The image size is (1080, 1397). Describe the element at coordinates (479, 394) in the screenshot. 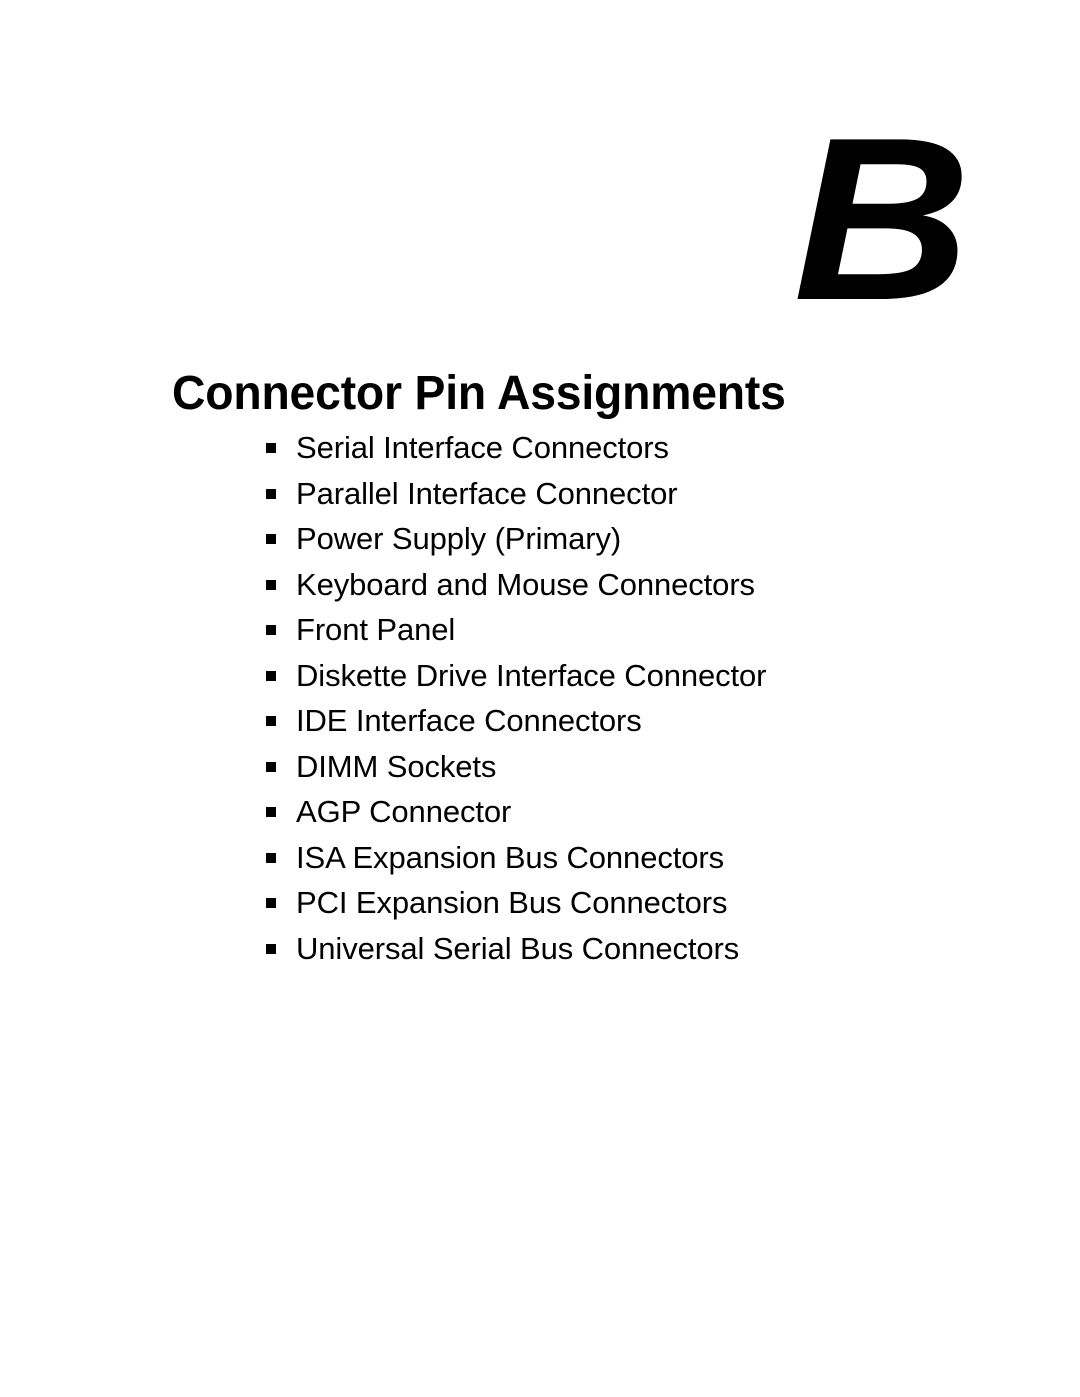

I see `page-title: Connector Pin Assignments` at that location.